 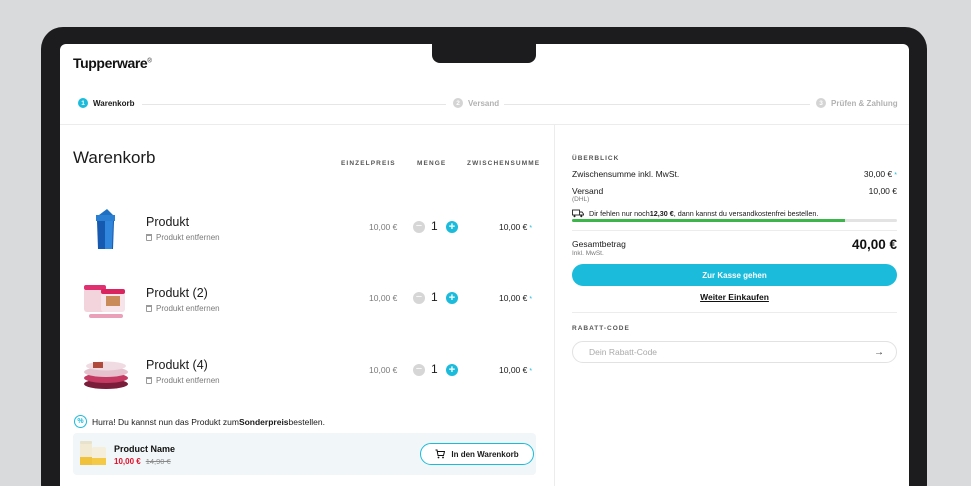 I want to click on promo-old-price: 14,90 €, so click(x=158, y=461).